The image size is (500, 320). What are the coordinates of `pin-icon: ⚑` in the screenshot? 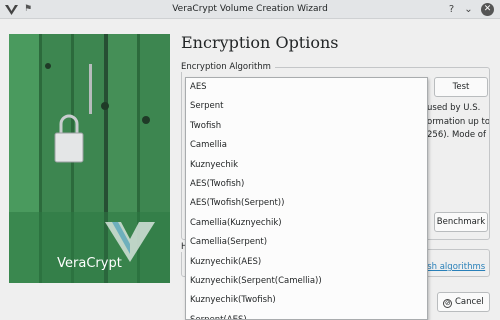 It's located at (28, 9).